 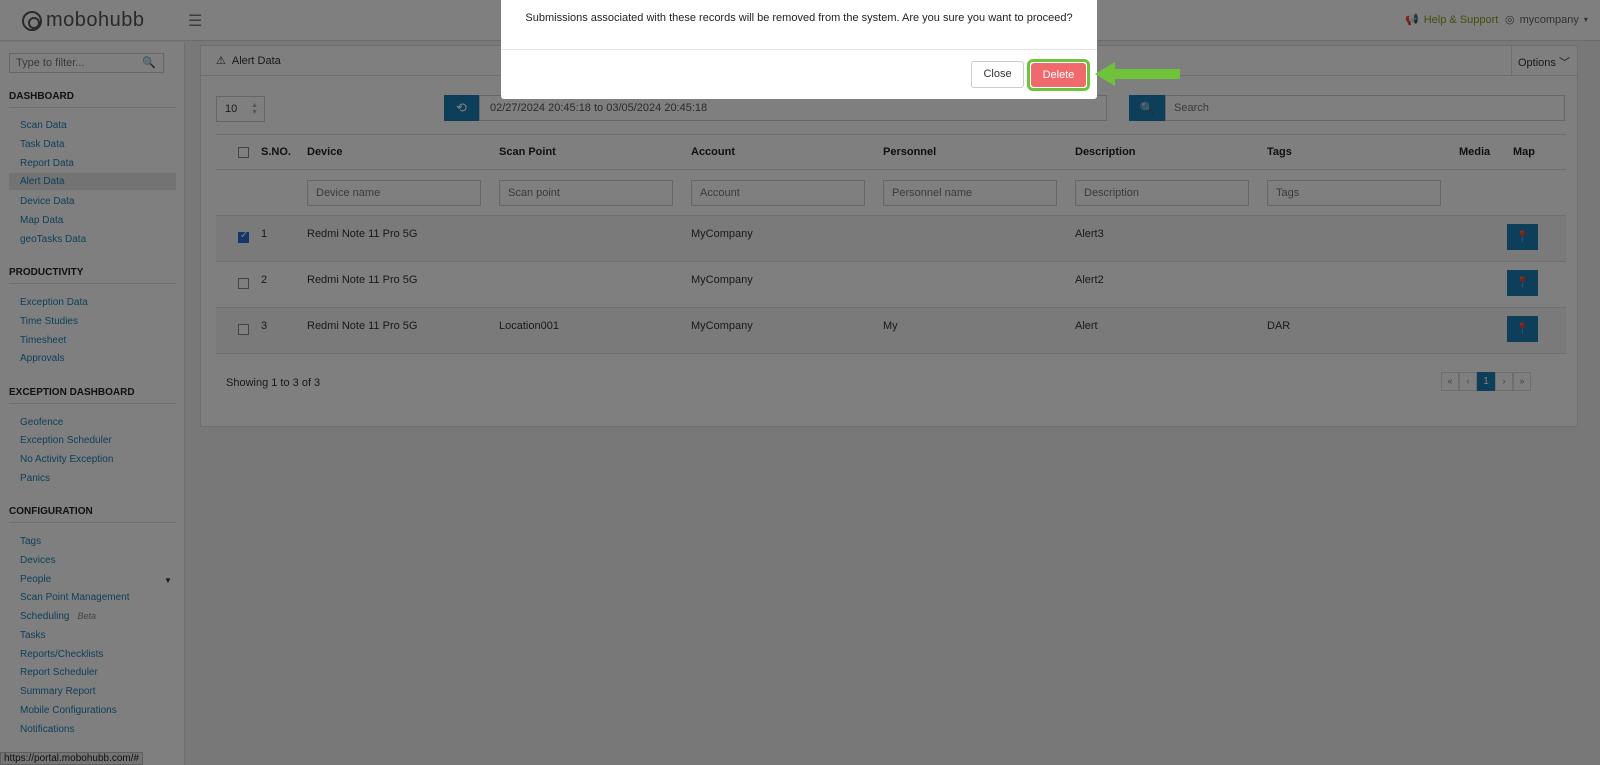 I want to click on delete-button: Delete, so click(x=1058, y=75).